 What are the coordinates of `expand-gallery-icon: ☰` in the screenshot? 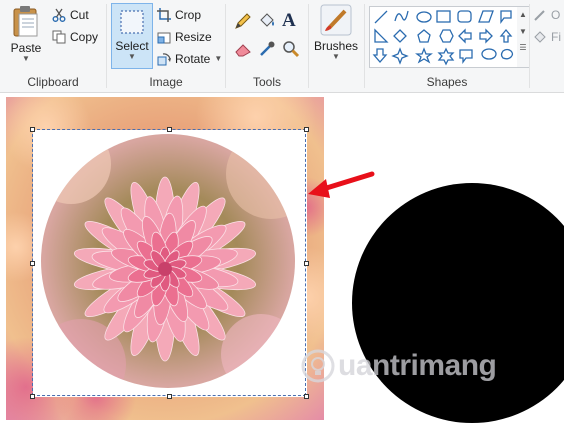 It's located at (523, 47).